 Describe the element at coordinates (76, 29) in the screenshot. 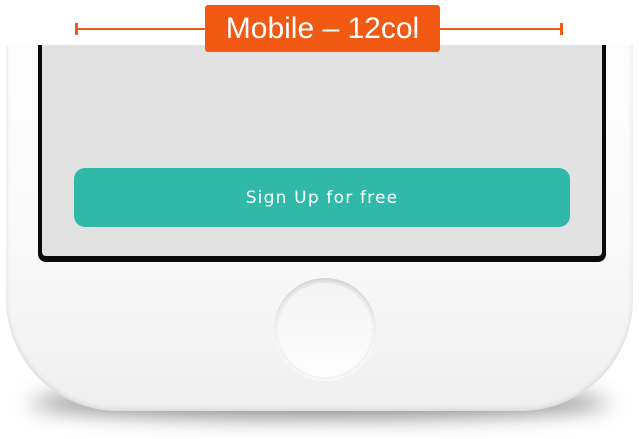

I see `measure-left-tick` at that location.